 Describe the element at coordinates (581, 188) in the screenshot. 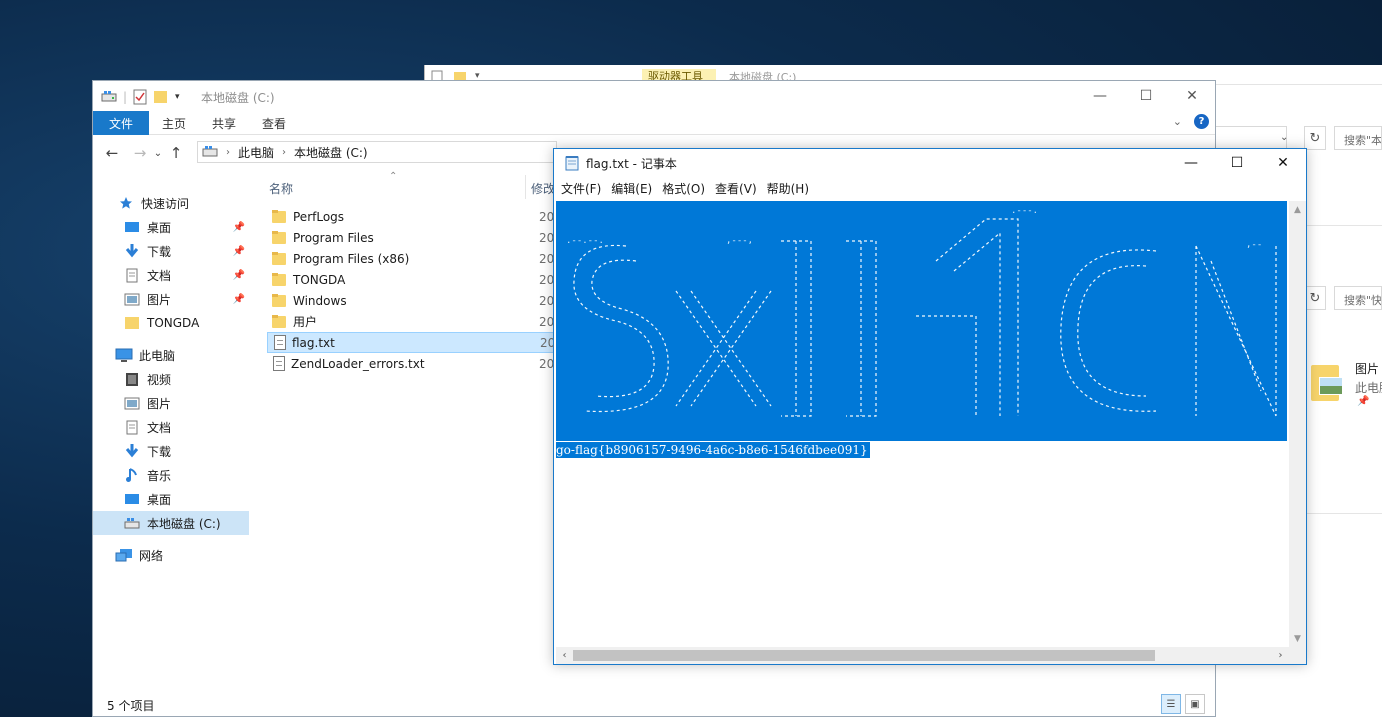

I see `menu-file: 文件(F)` at that location.